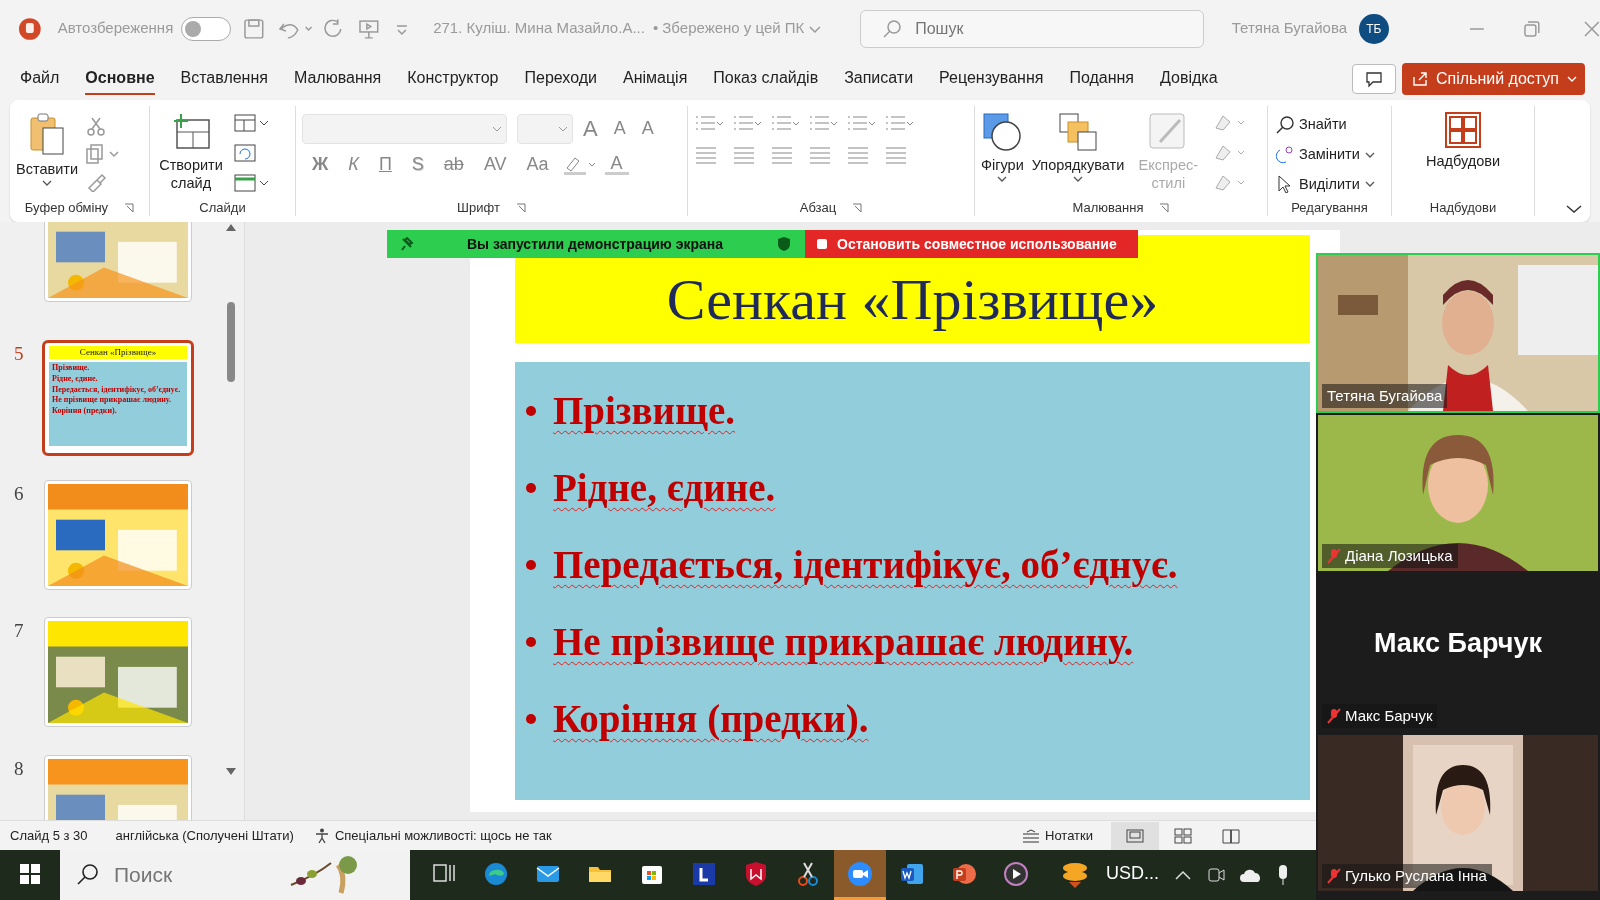 This screenshot has height=900, width=1600. I want to click on menu-tab: Вставлення, so click(224, 78).